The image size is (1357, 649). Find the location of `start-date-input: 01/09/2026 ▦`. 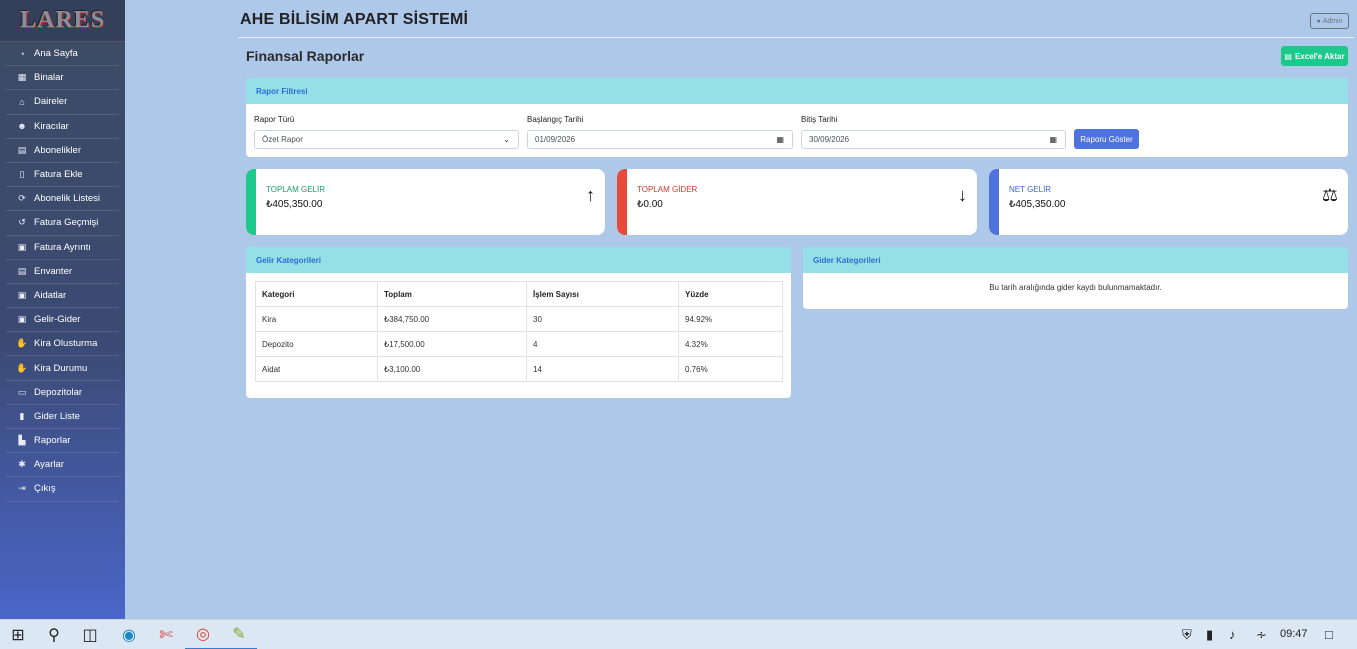

start-date-input: 01/09/2026 ▦ is located at coordinates (660, 139).